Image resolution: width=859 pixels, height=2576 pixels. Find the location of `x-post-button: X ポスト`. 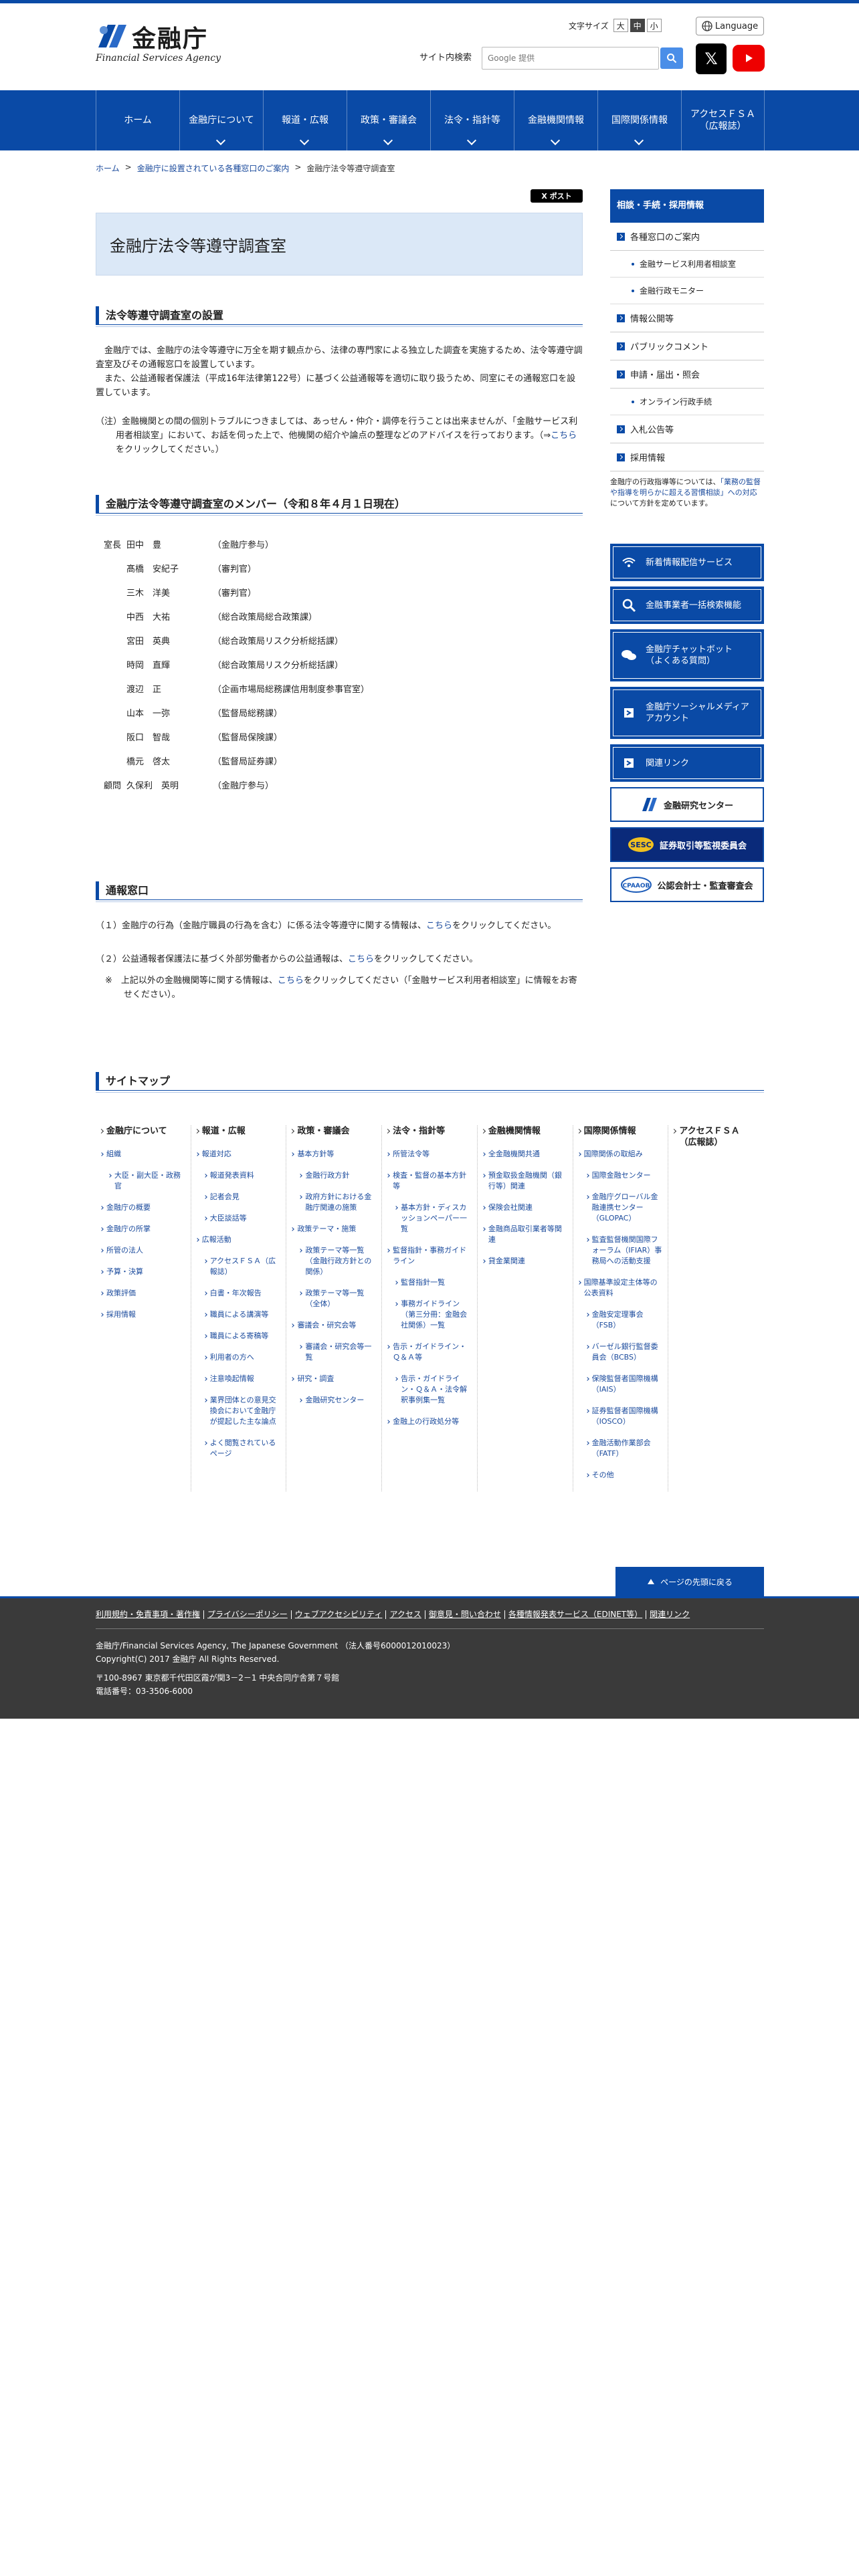

x-post-button: X ポスト is located at coordinates (557, 196).